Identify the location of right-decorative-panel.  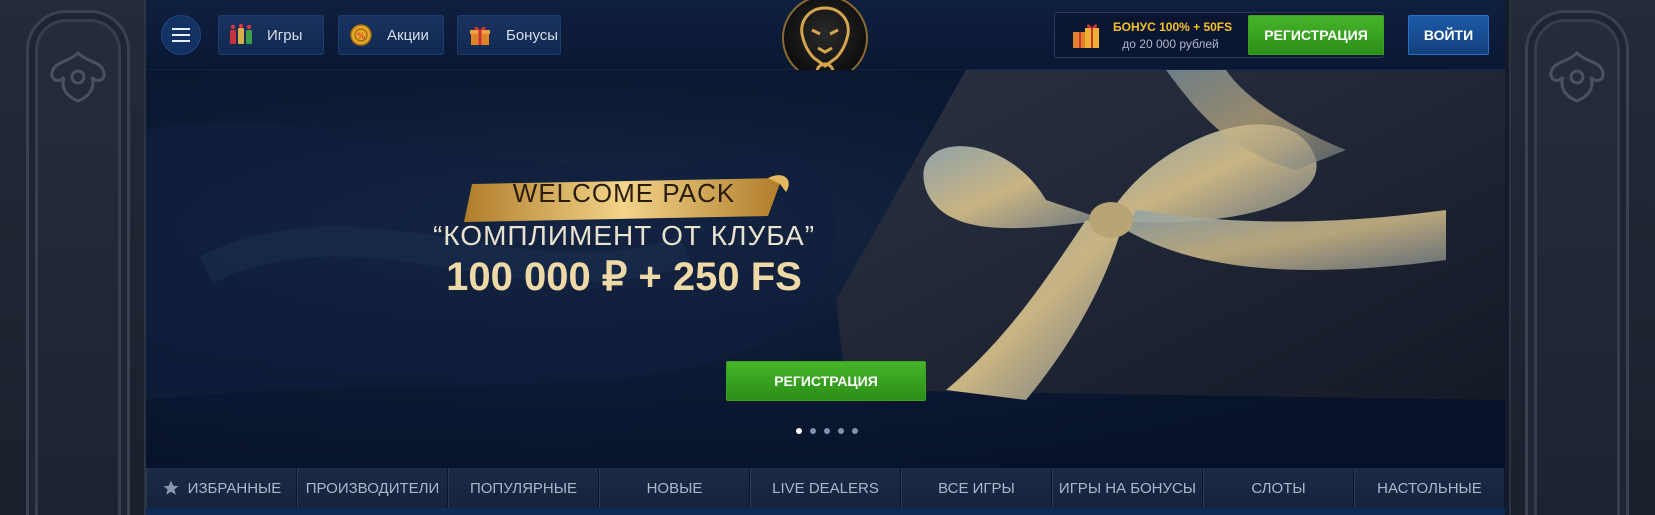
(1582, 257).